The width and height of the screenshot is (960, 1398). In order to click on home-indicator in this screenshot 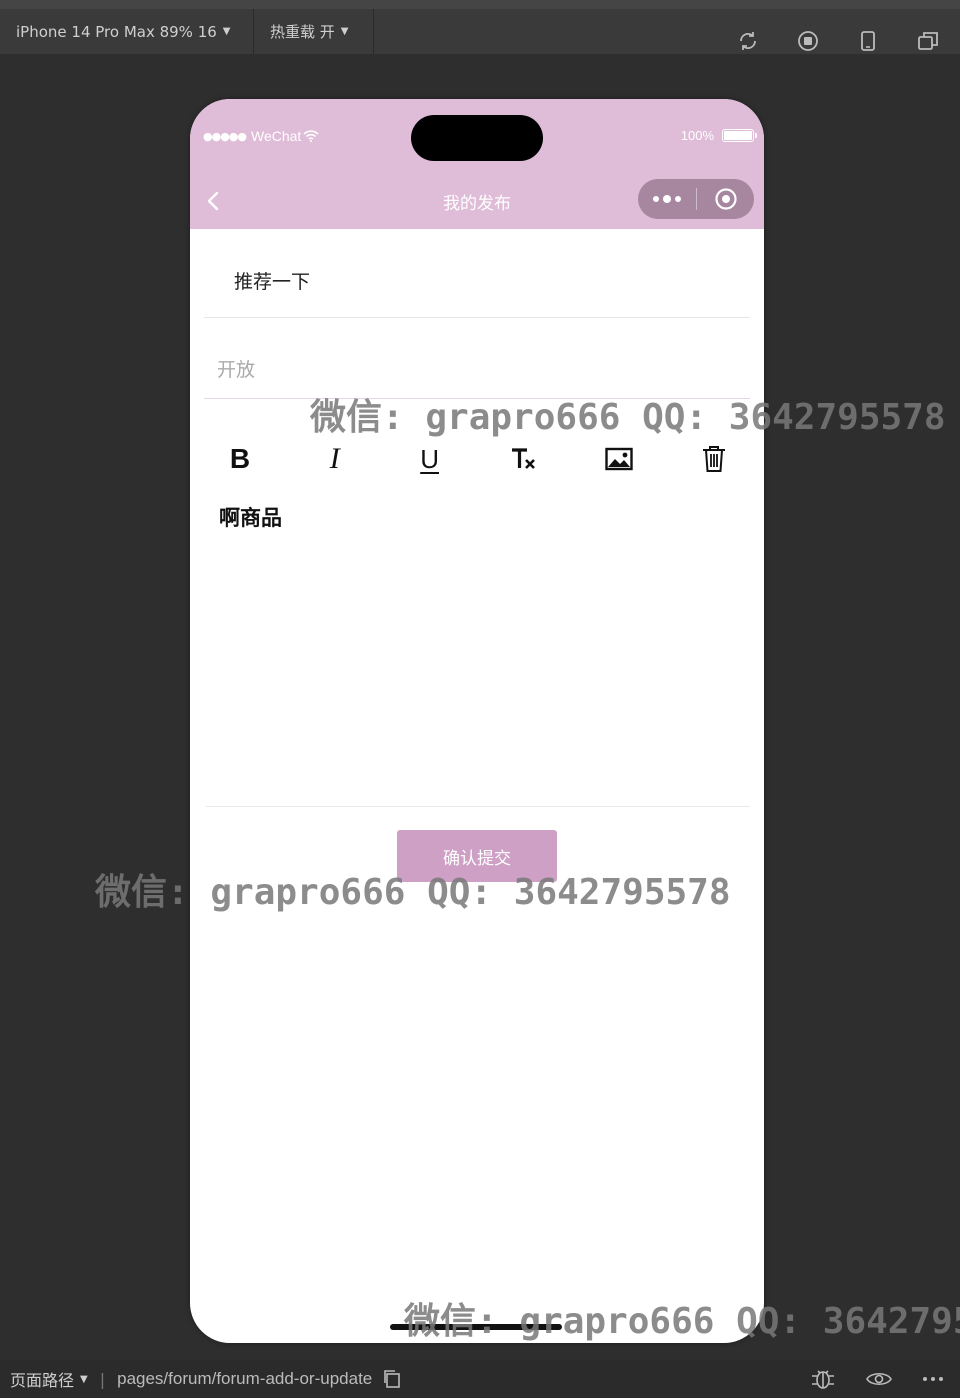, I will do `click(476, 1327)`.